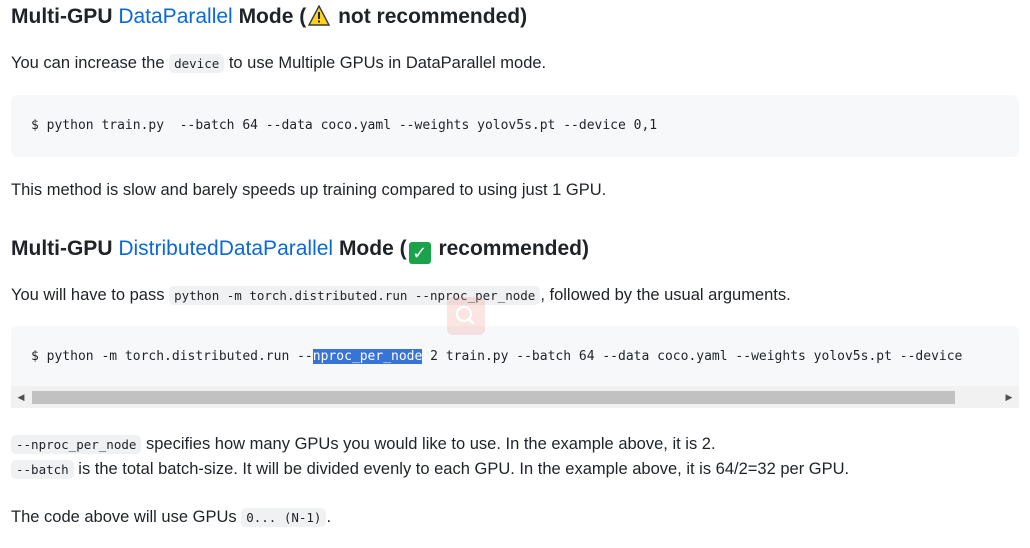  Describe the element at coordinates (225, 248) in the screenshot. I see `link-distributeddataparallel: DistributedDataParallel` at that location.